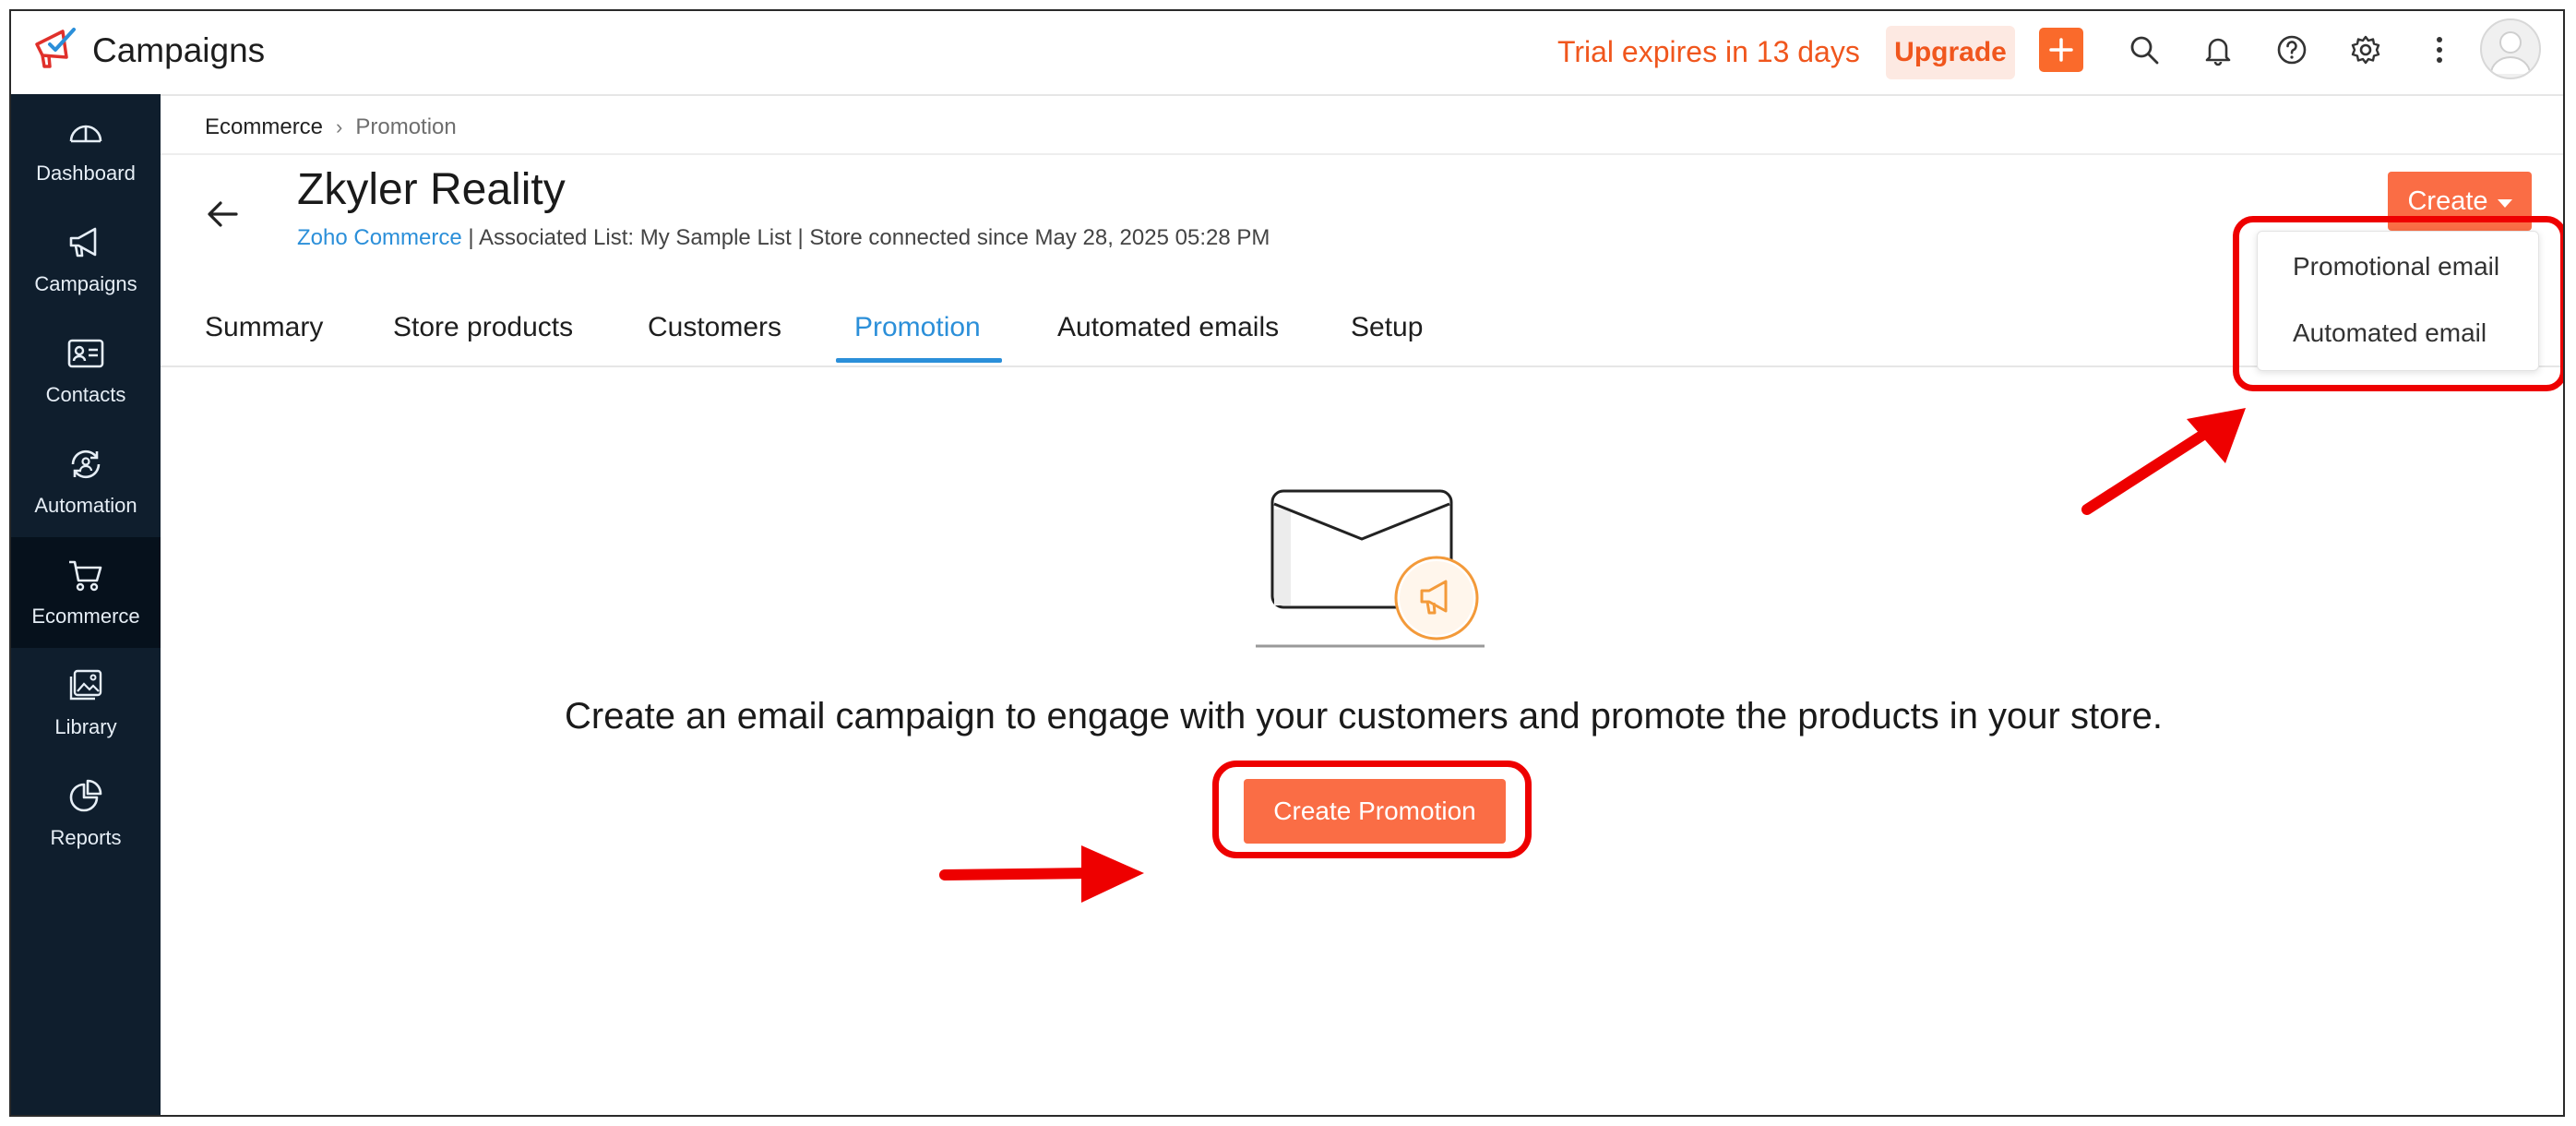 This screenshot has height=1126, width=2576. I want to click on sidebar-item-automation: Automation, so click(86, 481).